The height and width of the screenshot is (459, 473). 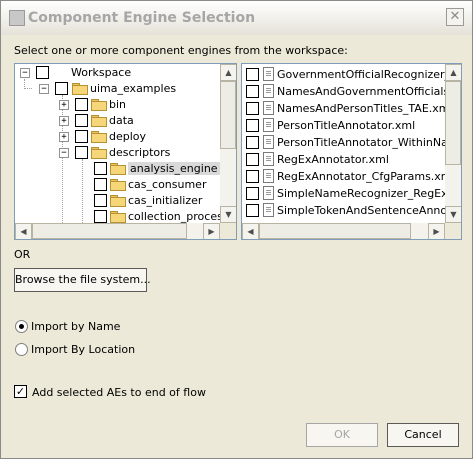 I want to click on close-button: ✕, so click(x=455, y=17).